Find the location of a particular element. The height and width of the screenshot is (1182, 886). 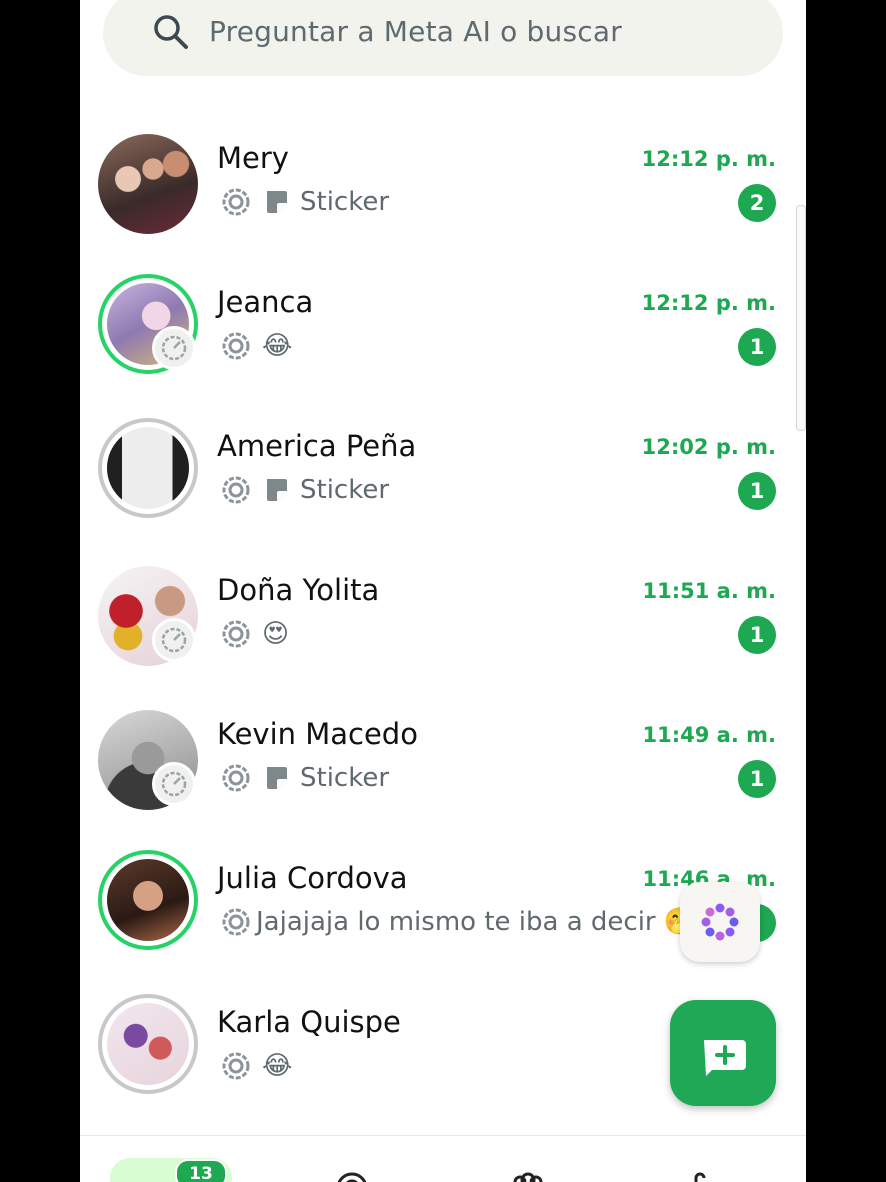

contact-name: Karla Quispe is located at coordinates (309, 1022).